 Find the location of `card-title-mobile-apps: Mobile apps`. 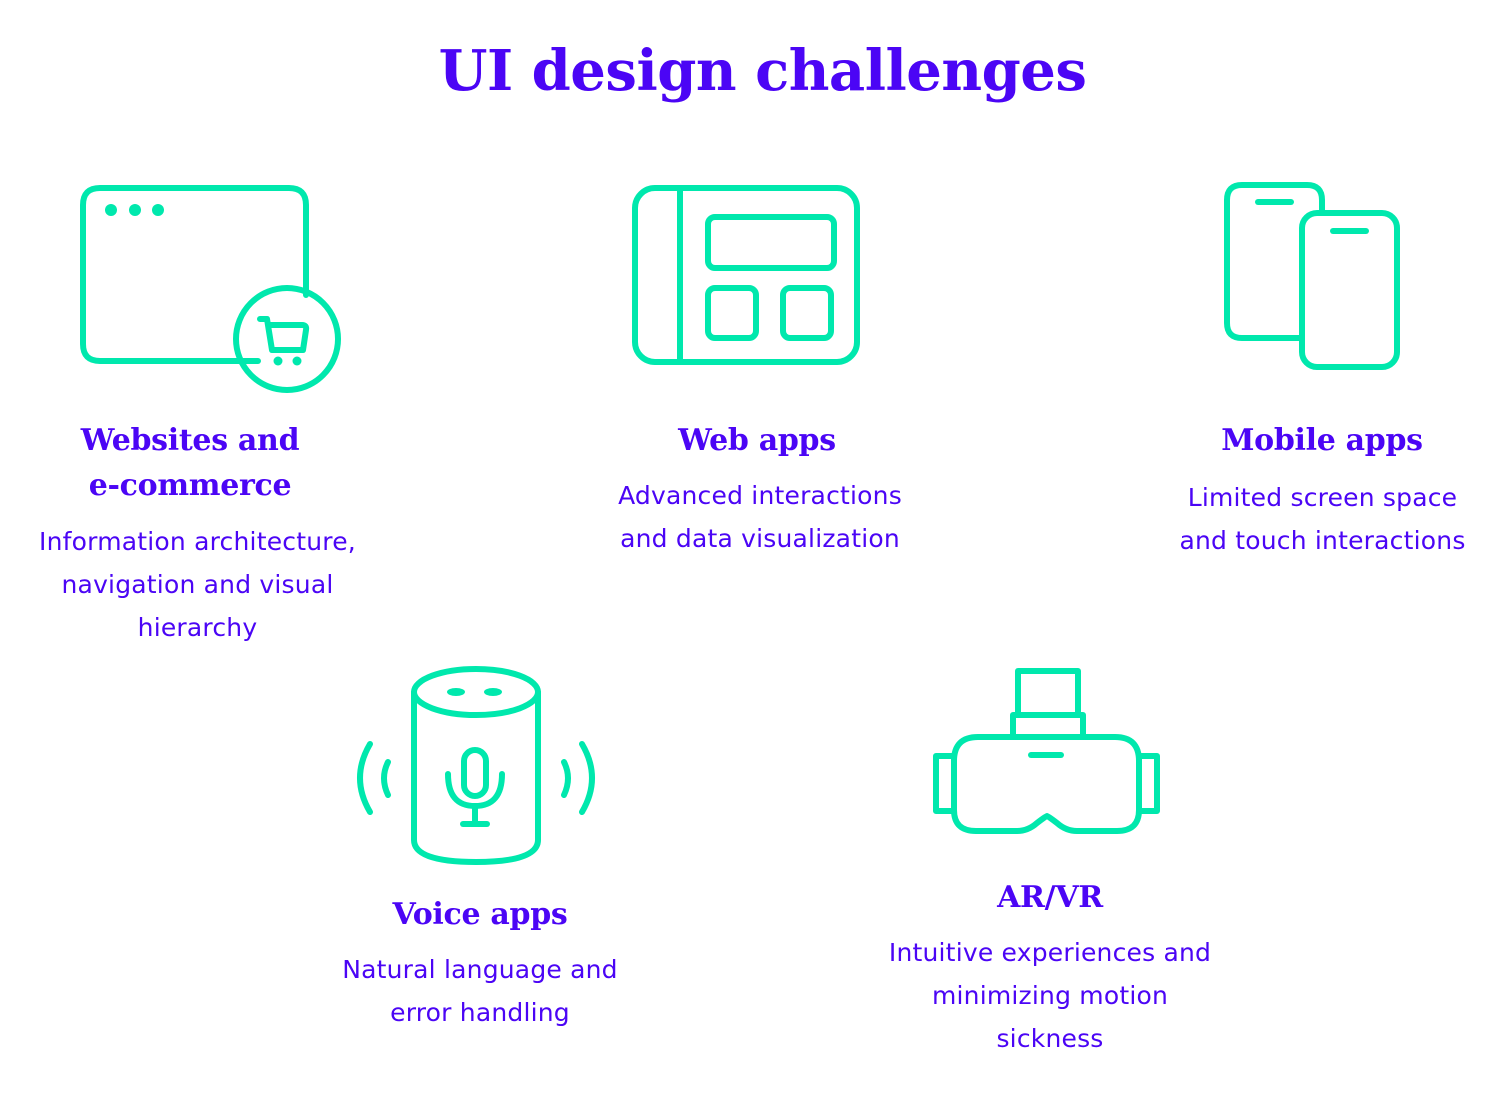

card-title-mobile-apps: Mobile apps is located at coordinates (1322, 440).